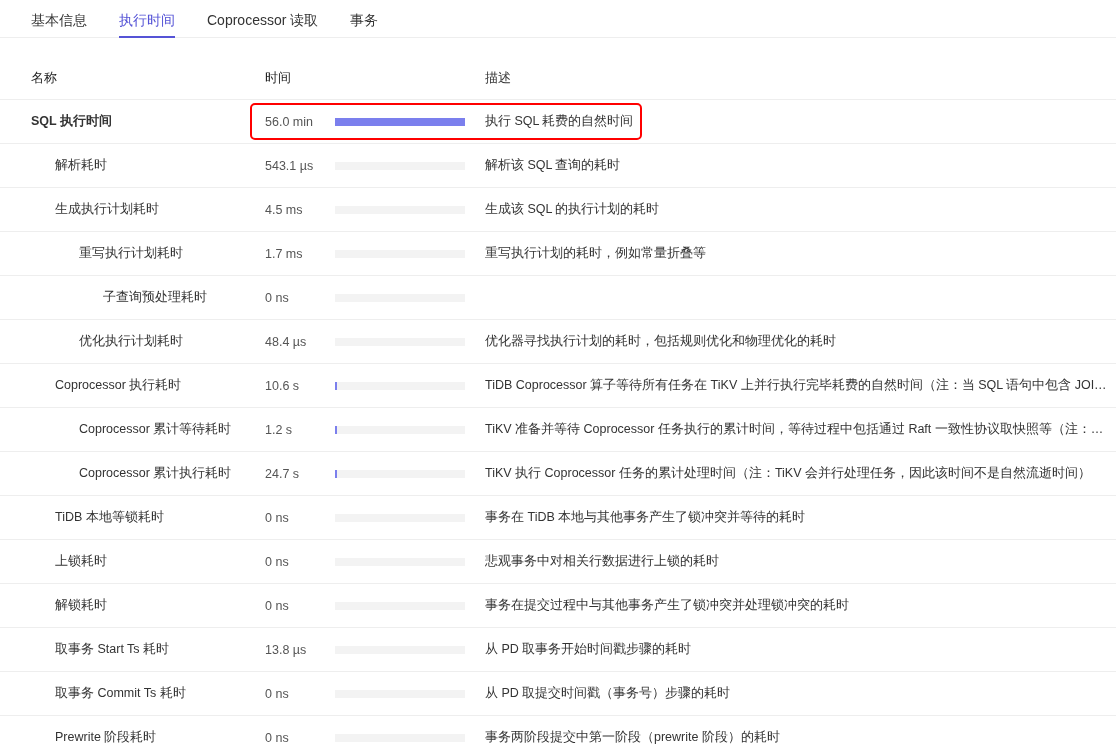  What do you see at coordinates (608, 693) in the screenshot?
I see `description-text: 从 PD 取提交时间戳（事务号）步骤的耗时` at bounding box center [608, 693].